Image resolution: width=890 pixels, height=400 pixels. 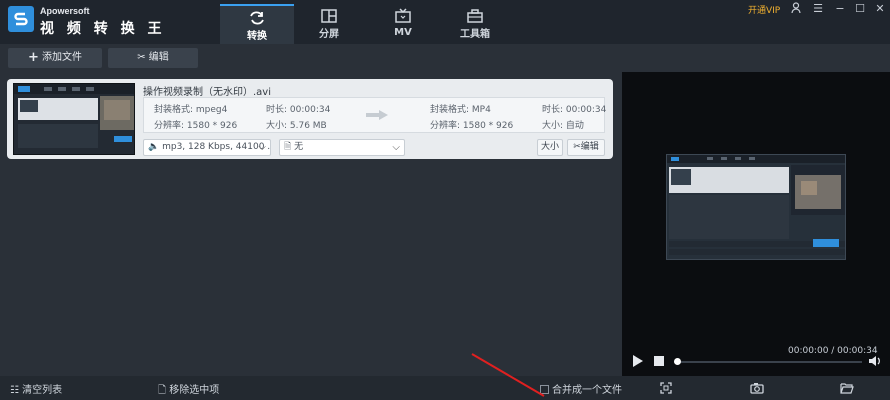 What do you see at coordinates (796, 9) in the screenshot?
I see `user-icon` at bounding box center [796, 9].